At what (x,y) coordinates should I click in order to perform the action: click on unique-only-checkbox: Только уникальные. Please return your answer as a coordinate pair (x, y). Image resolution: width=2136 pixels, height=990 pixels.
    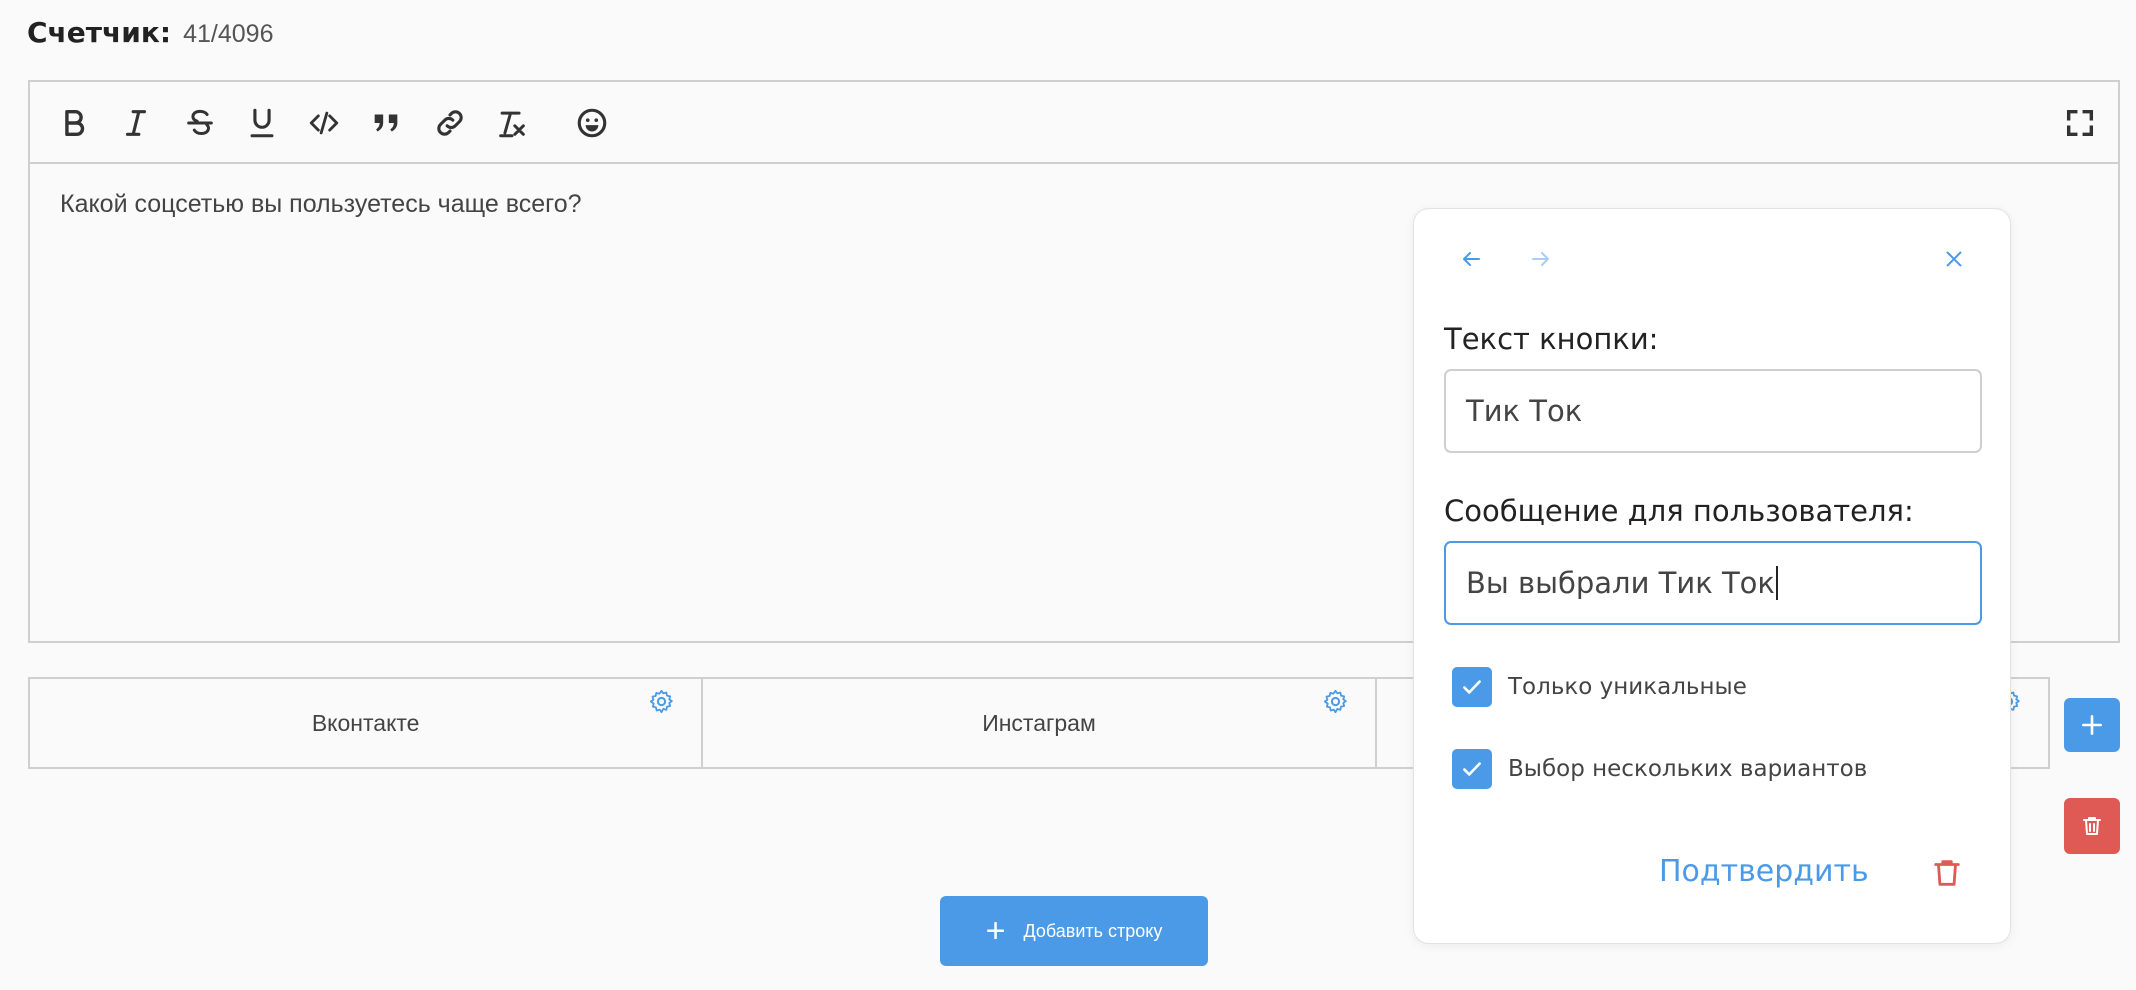
    Looking at the image, I should click on (1599, 687).